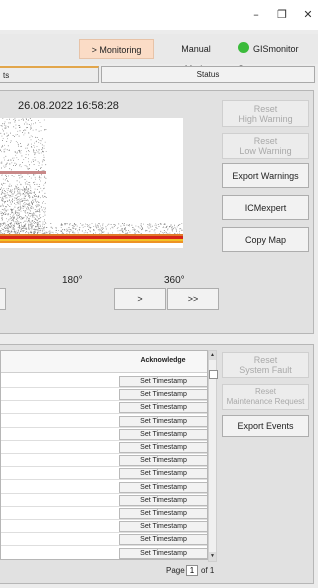 This screenshot has width=320, height=588. Describe the element at coordinates (265, 426) in the screenshot. I see `export-events-button: Export Events` at that location.